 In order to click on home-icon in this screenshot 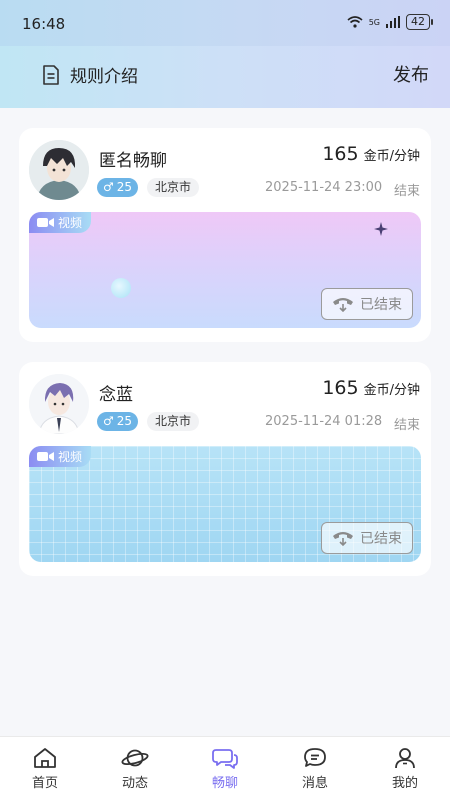, I will do `click(45, 758)`.